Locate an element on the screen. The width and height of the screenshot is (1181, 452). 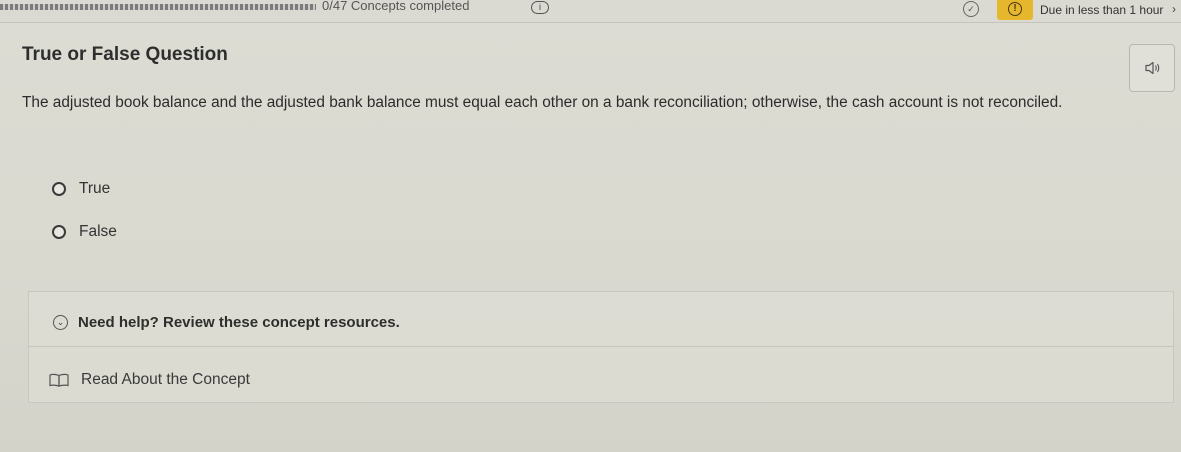
divider is located at coordinates (601, 346).